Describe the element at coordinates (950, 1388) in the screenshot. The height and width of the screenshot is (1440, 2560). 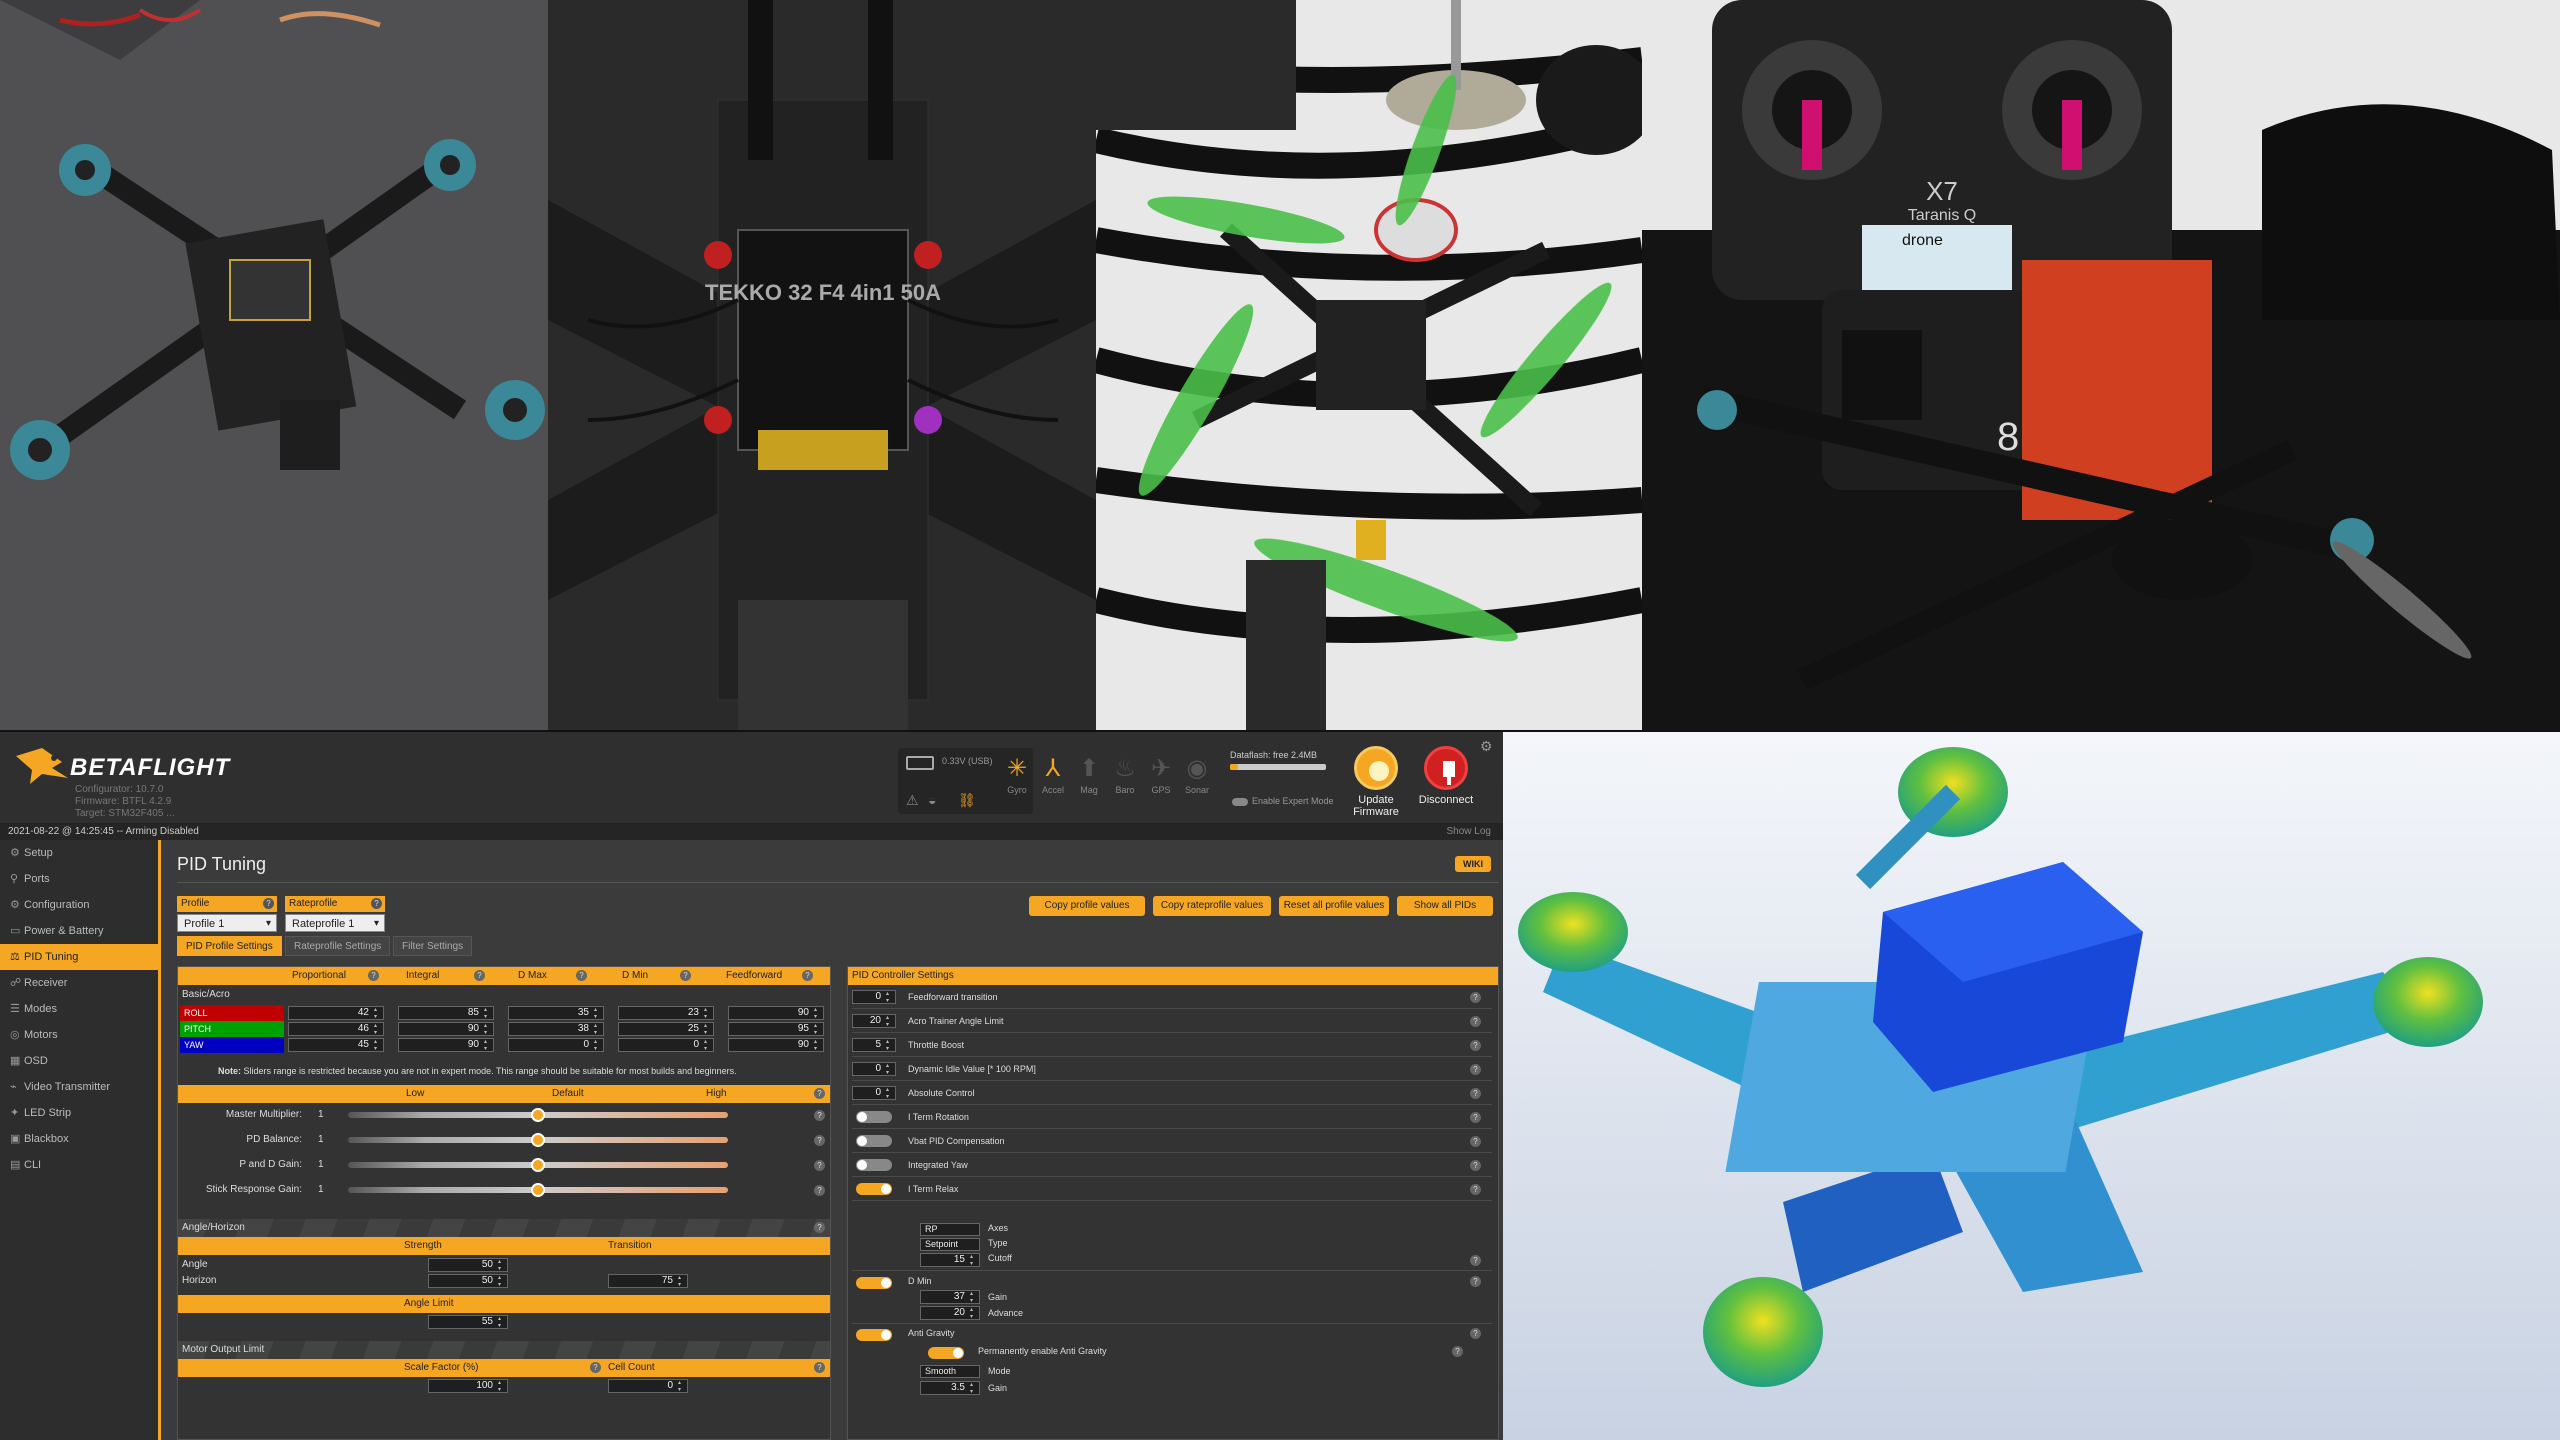
I see `anti-gravity-gain-input: 3.5` at that location.